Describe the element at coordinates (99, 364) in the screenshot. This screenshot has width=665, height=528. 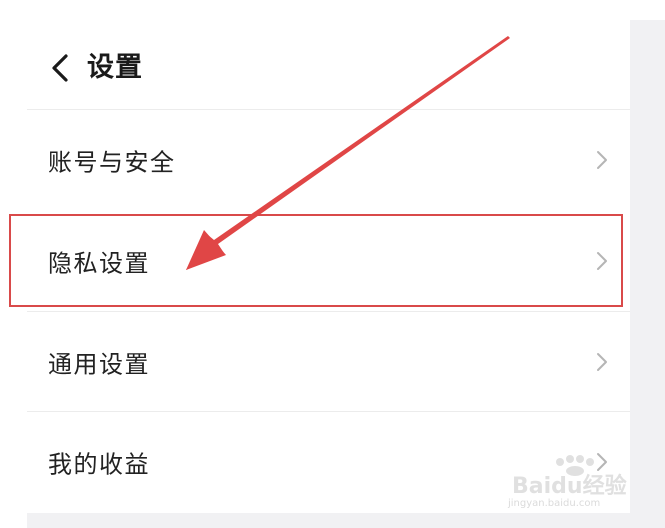
I see `menu-item-label: 通用设置` at that location.